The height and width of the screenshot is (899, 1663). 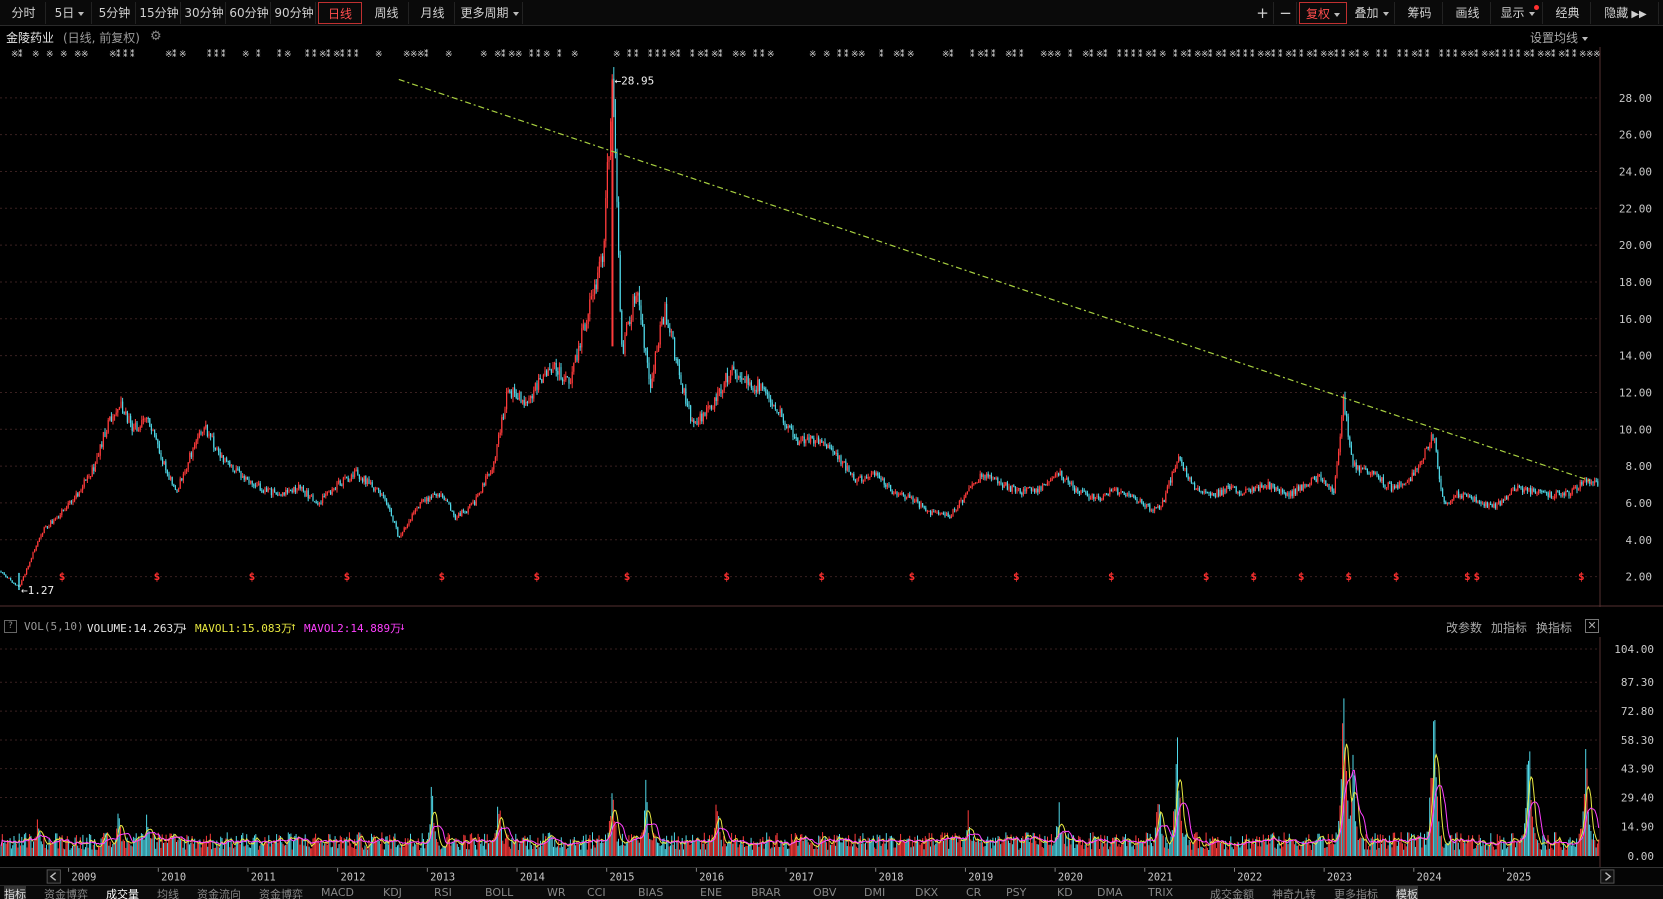 What do you see at coordinates (115, 13) in the screenshot?
I see `period-tab-5min: 5分钟` at bounding box center [115, 13].